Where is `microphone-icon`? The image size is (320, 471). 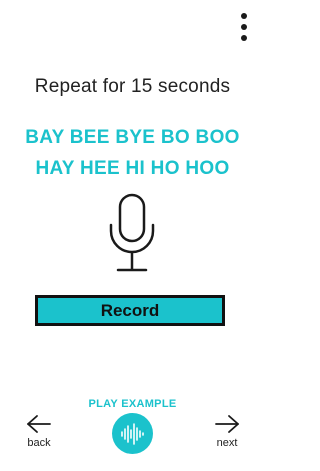
microphone-icon is located at coordinates (132, 232).